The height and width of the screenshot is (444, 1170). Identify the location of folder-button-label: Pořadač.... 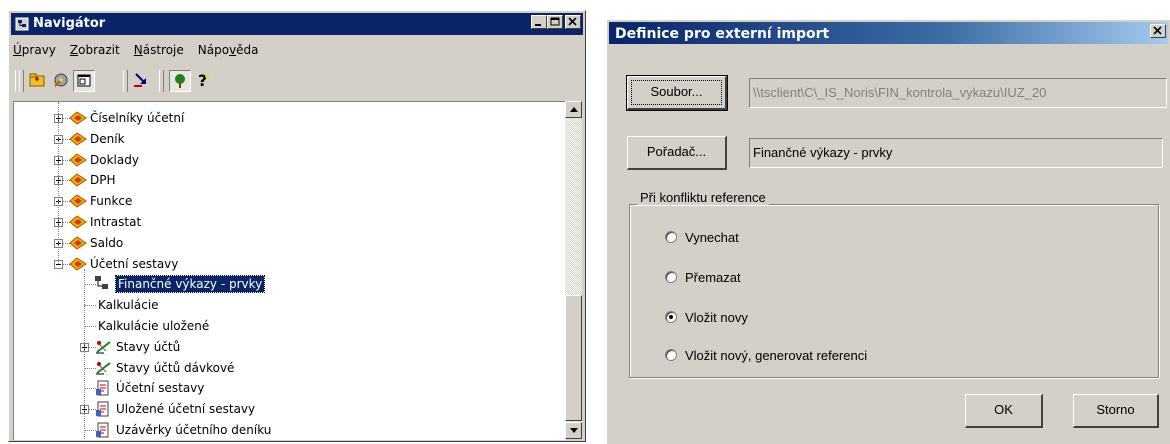
(676, 151).